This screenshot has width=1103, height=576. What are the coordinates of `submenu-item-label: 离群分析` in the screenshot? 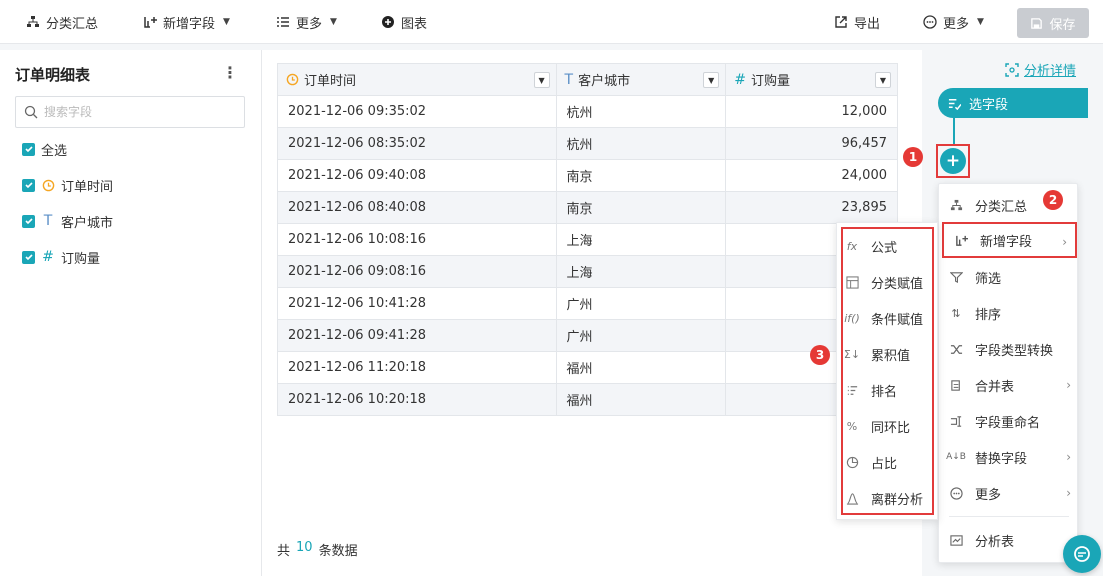 It's located at (897, 500).